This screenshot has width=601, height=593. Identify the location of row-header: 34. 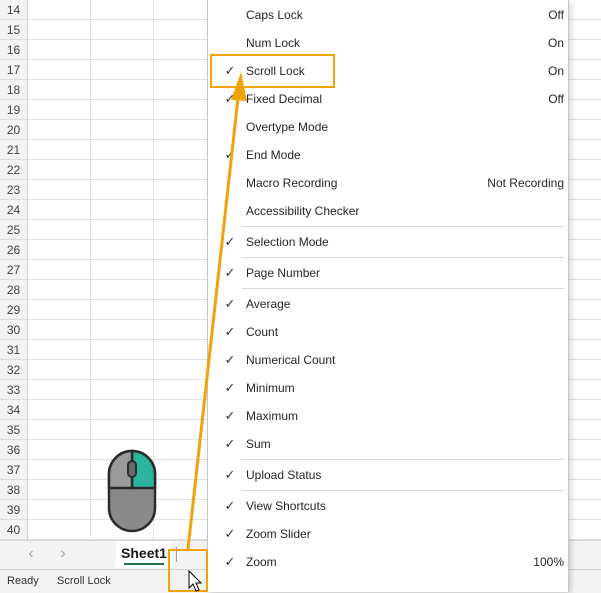
(13, 410).